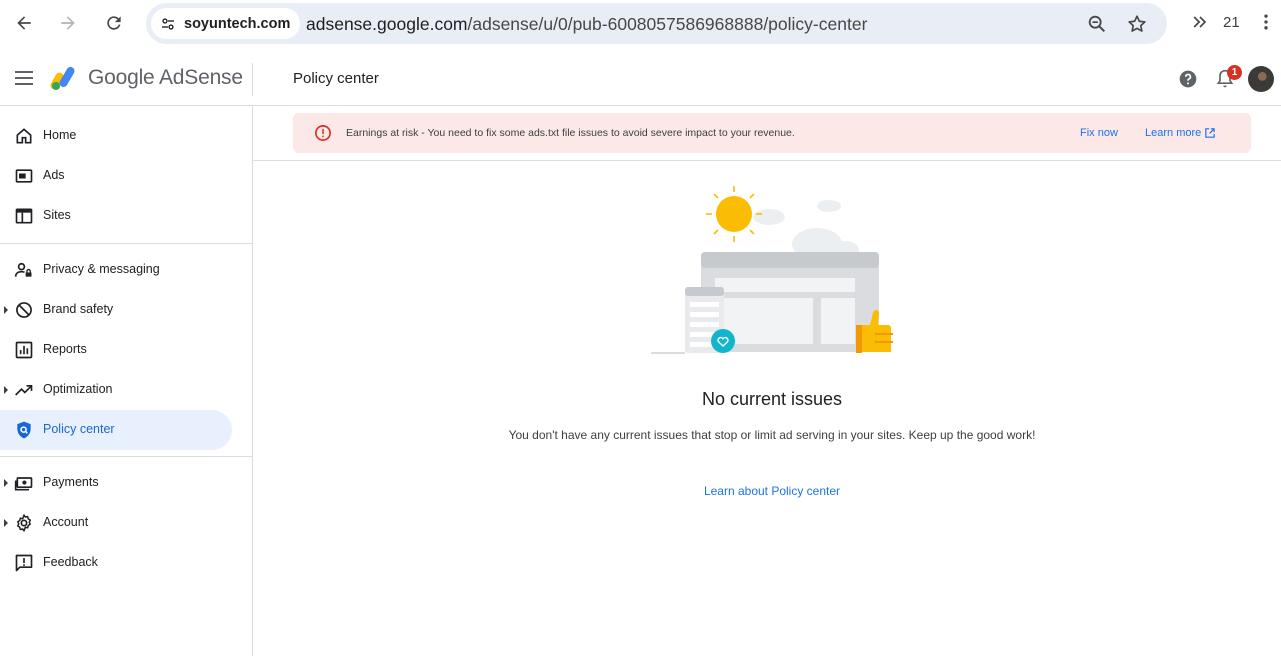  Describe the element at coordinates (24, 310) in the screenshot. I see `brand-safety-icon` at that location.